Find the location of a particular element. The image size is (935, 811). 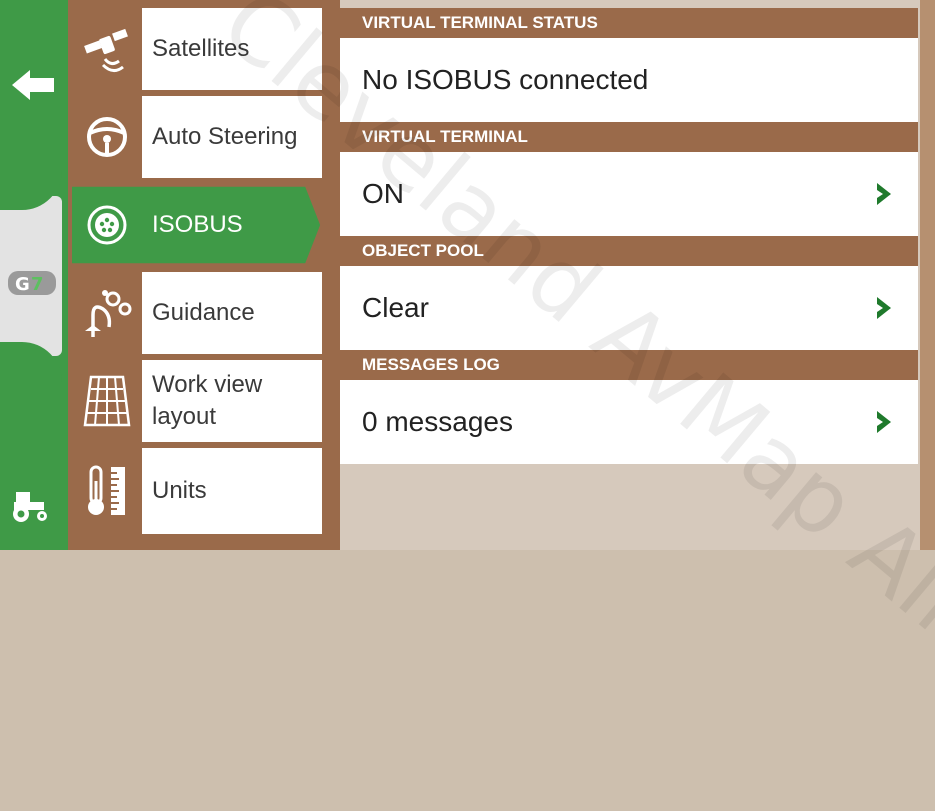

back-arrow-icon is located at coordinates (33, 85).